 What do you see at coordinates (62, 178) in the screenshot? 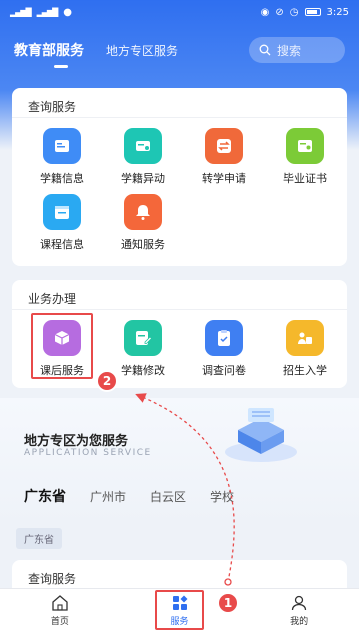
I see `service-label: 学籍信息` at bounding box center [62, 178].